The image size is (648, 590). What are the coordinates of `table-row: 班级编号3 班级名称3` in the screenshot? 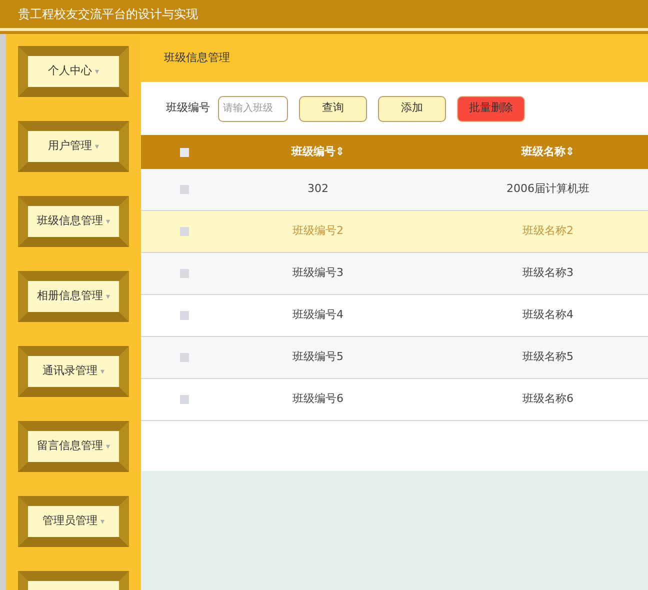 It's located at (394, 274).